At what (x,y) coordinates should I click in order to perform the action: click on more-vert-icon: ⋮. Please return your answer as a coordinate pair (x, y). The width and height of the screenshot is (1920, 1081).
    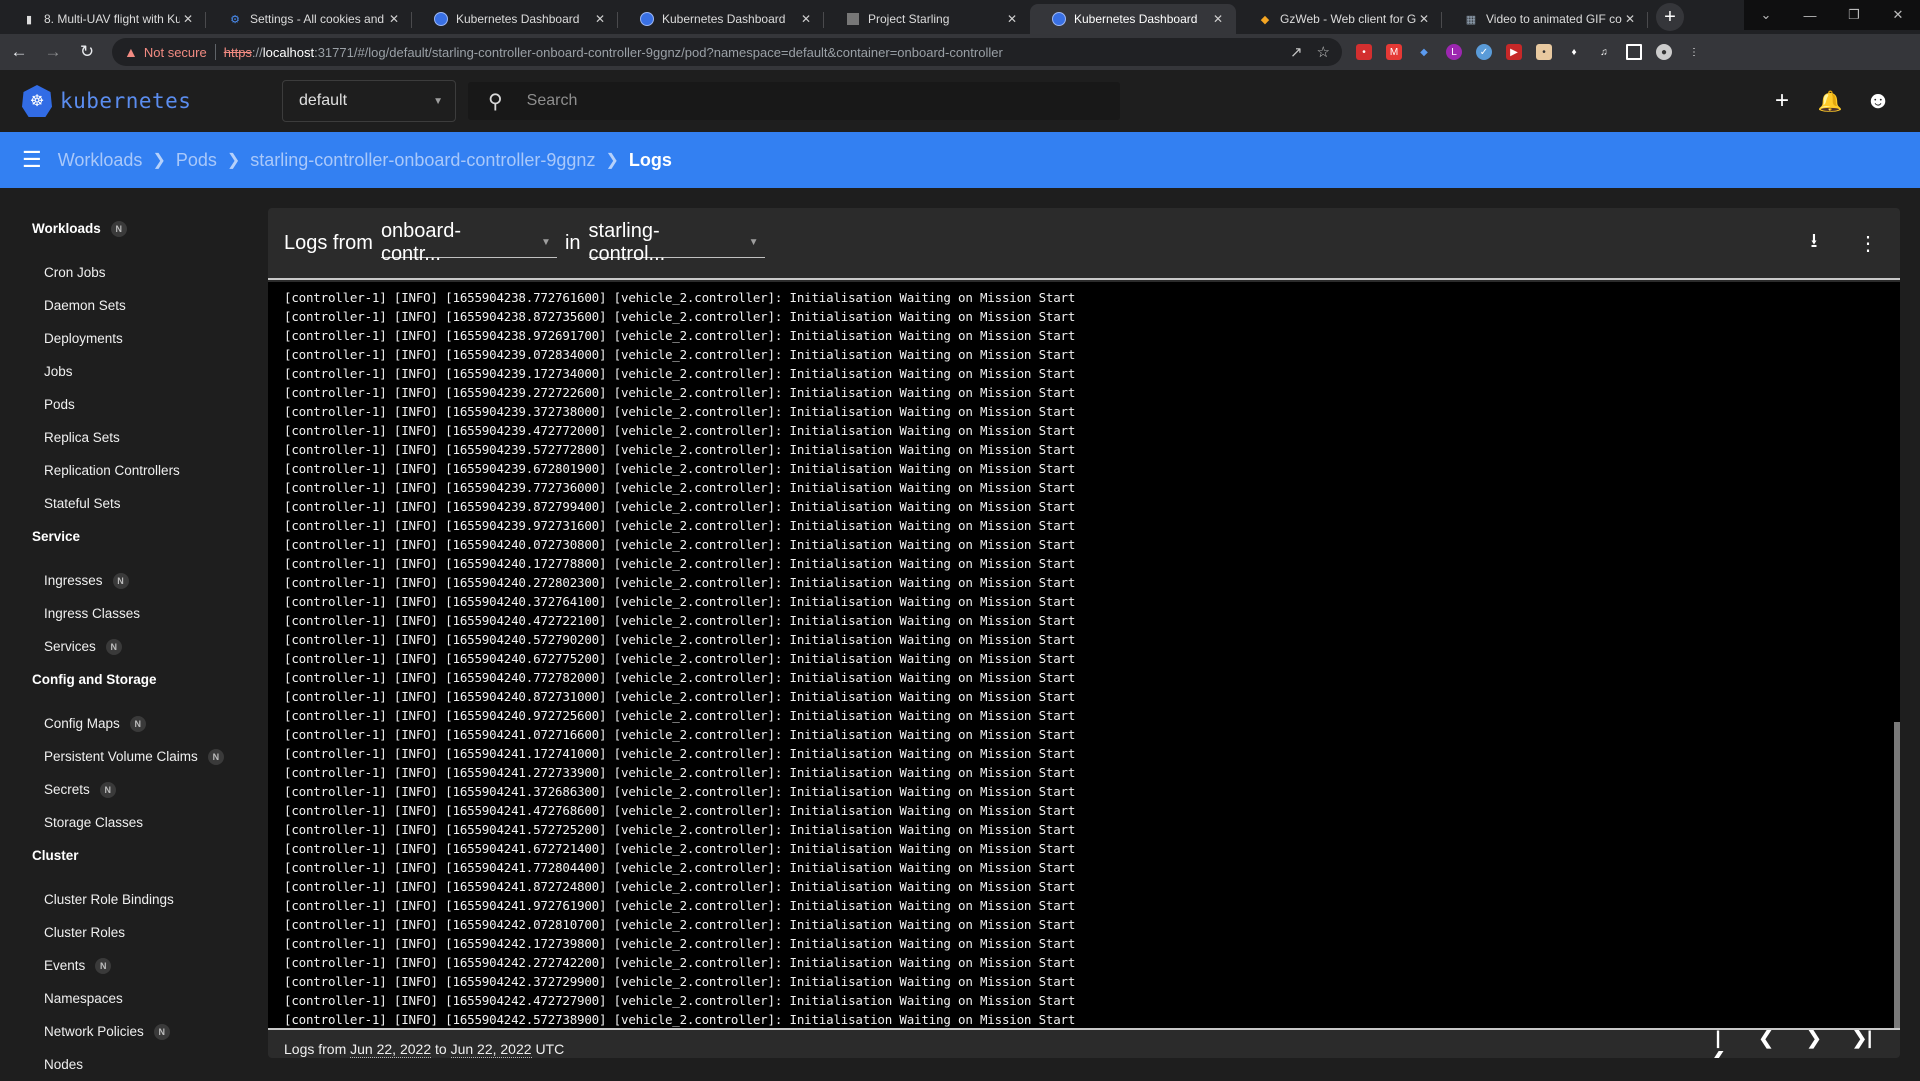
    Looking at the image, I should click on (1868, 243).